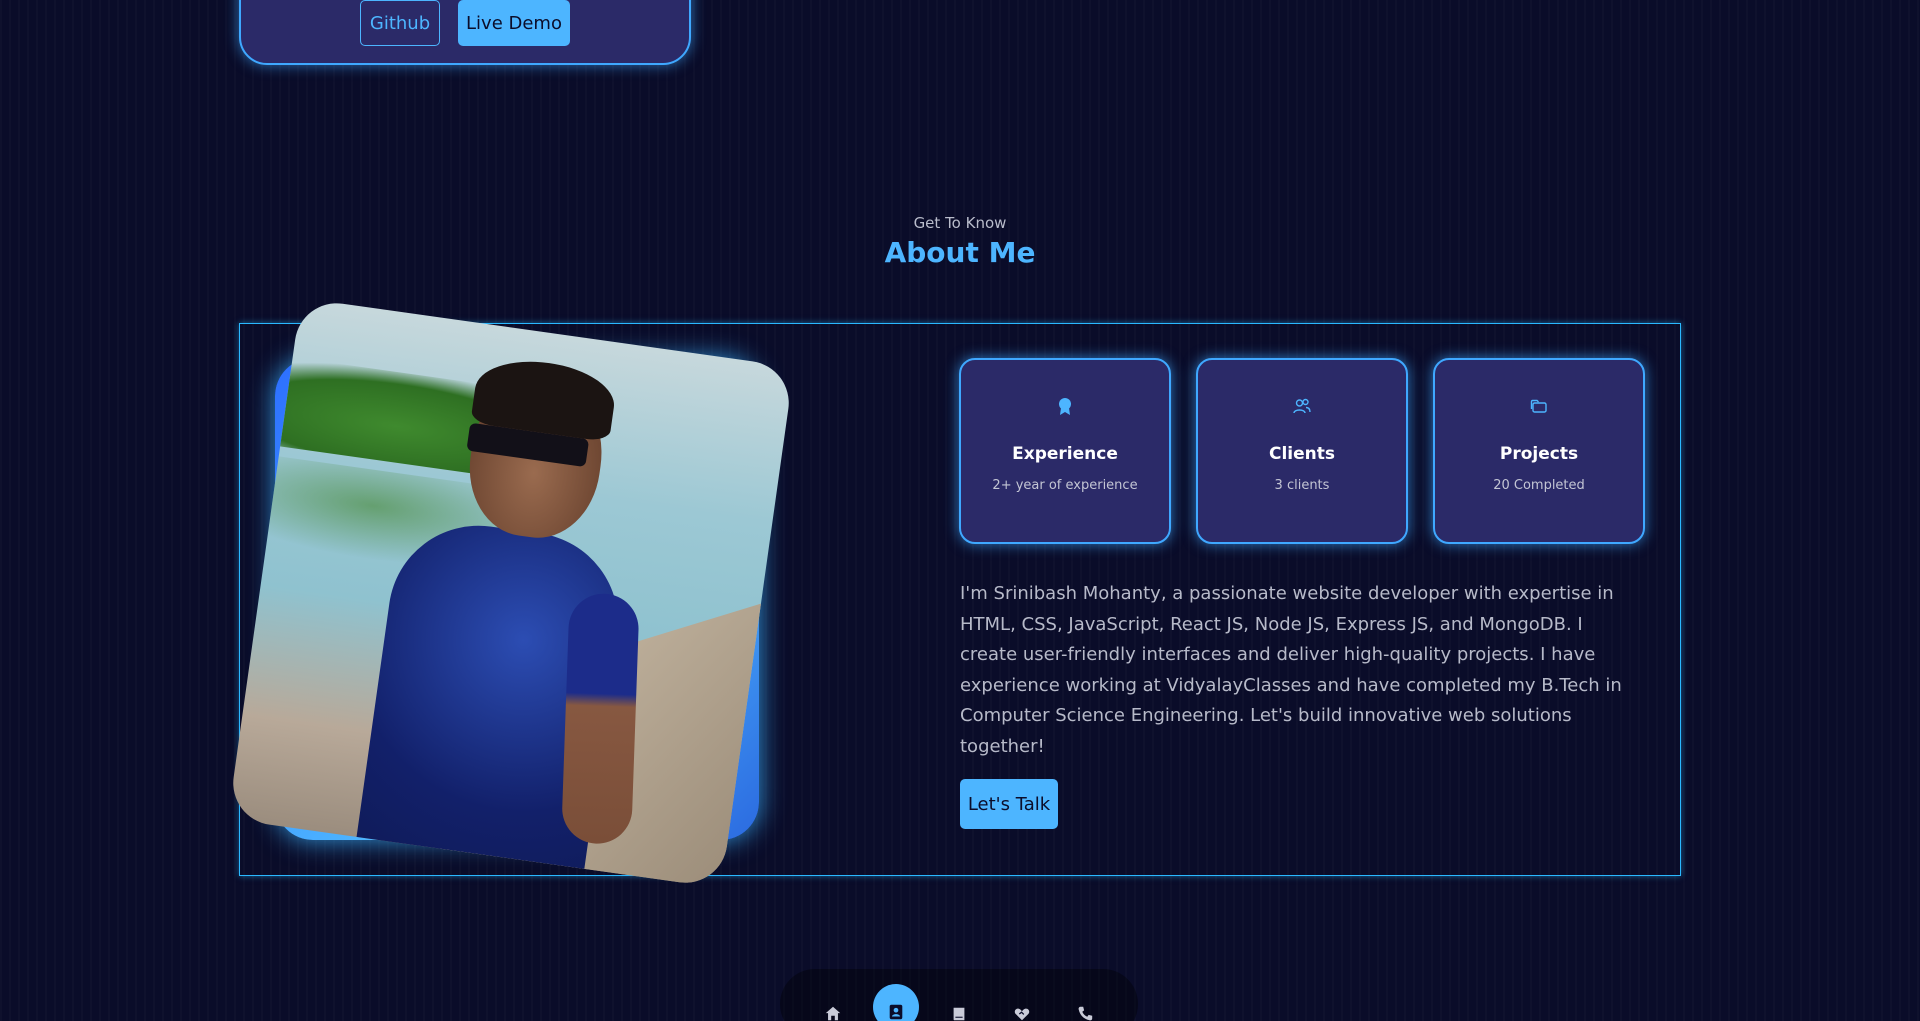  Describe the element at coordinates (959, 1002) in the screenshot. I see `nav-experience` at that location.